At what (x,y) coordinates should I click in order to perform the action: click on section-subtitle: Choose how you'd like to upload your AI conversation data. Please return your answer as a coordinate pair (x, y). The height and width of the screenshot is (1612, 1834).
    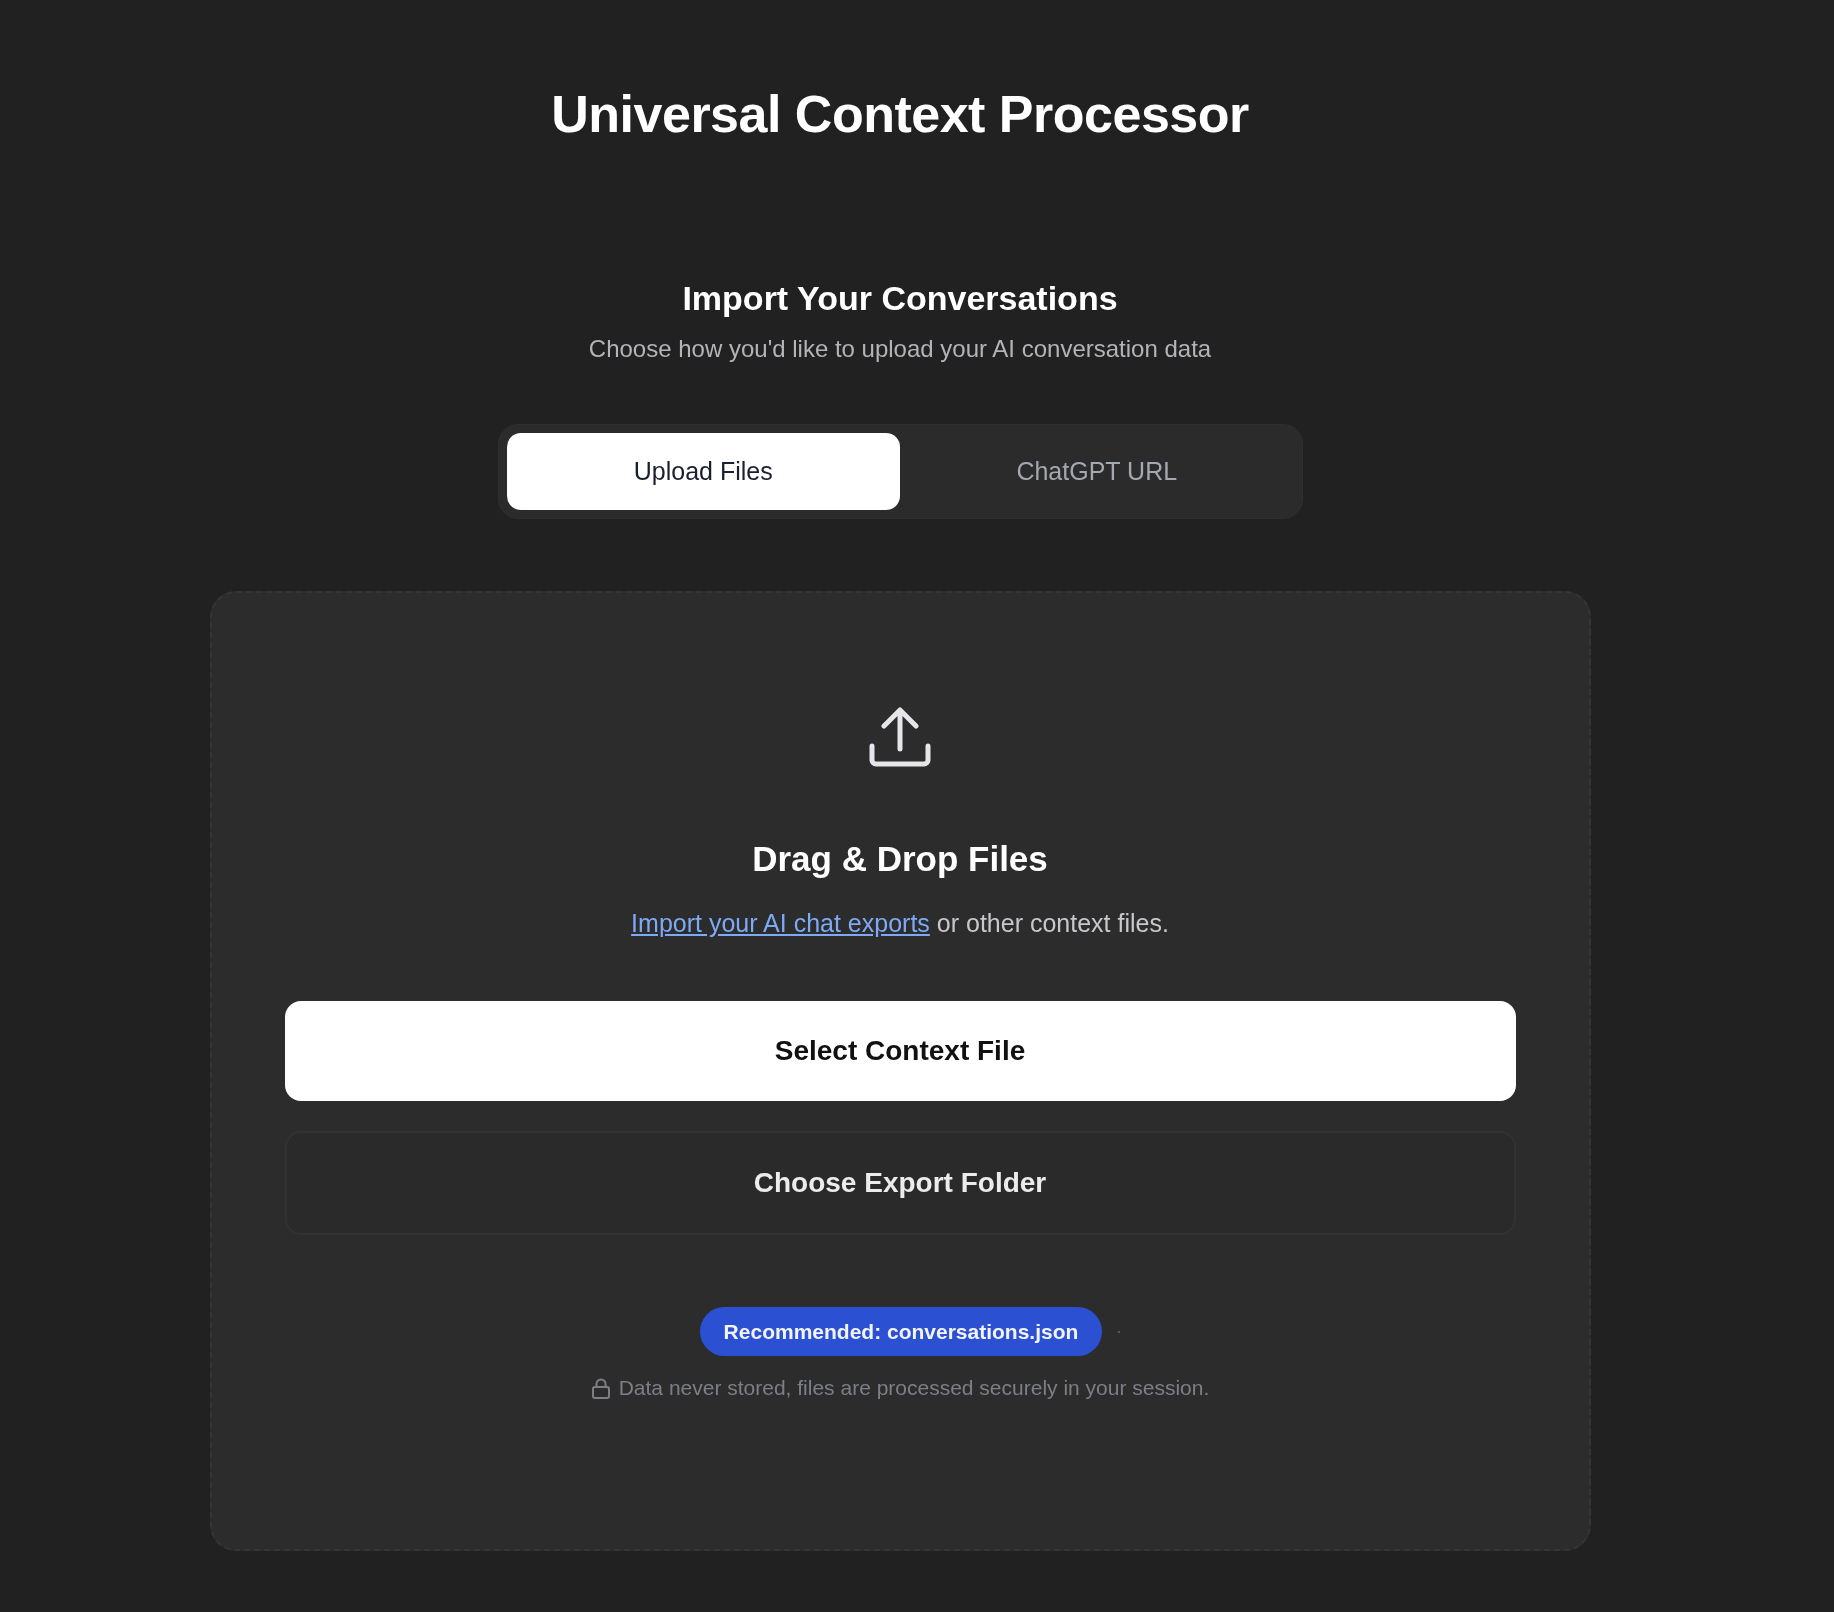
    Looking at the image, I should click on (900, 349).